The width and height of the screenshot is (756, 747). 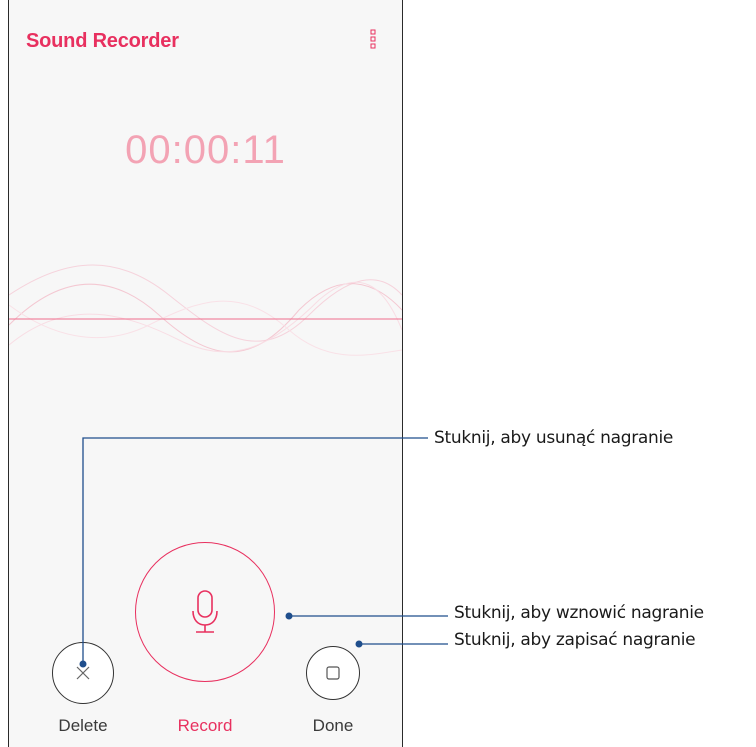 I want to click on delete-button, so click(x=83, y=673).